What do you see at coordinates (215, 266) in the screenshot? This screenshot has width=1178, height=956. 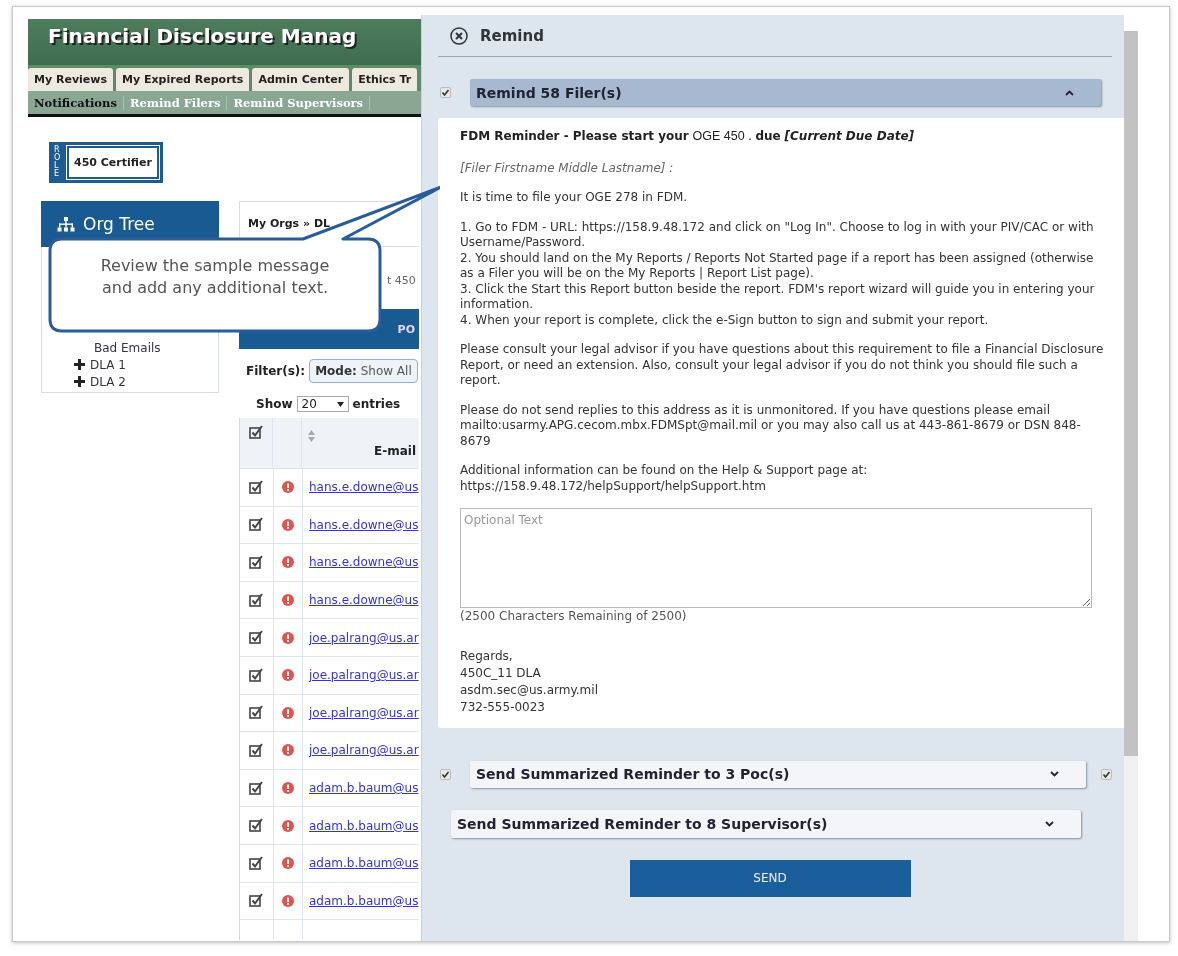 I see `callout-text: Review the sample message` at bounding box center [215, 266].